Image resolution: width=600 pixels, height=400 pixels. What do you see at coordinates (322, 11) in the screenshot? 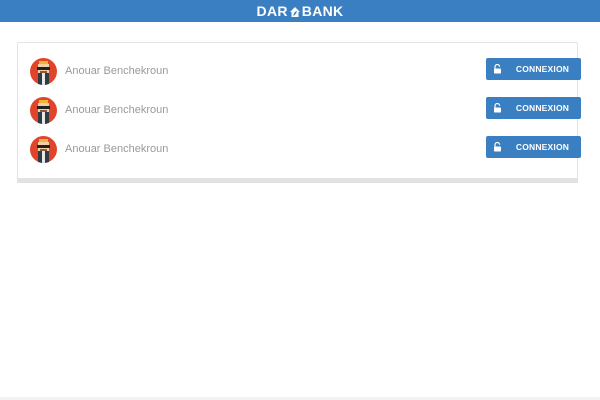
I see `logo-text-right: BANK` at bounding box center [322, 11].